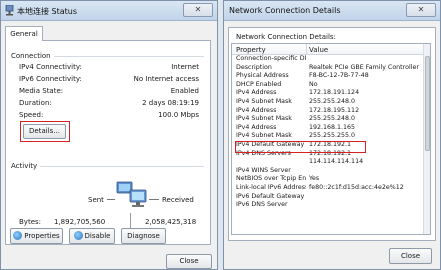 The height and width of the screenshot is (270, 441). I want to click on status-window-close-button: ✕, so click(198, 10).